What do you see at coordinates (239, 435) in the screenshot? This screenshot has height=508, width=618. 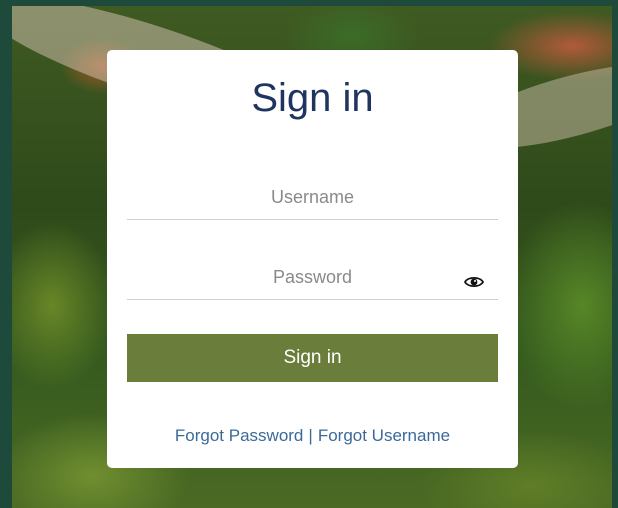 I see `forgot-password-link: Forgot Password` at bounding box center [239, 435].